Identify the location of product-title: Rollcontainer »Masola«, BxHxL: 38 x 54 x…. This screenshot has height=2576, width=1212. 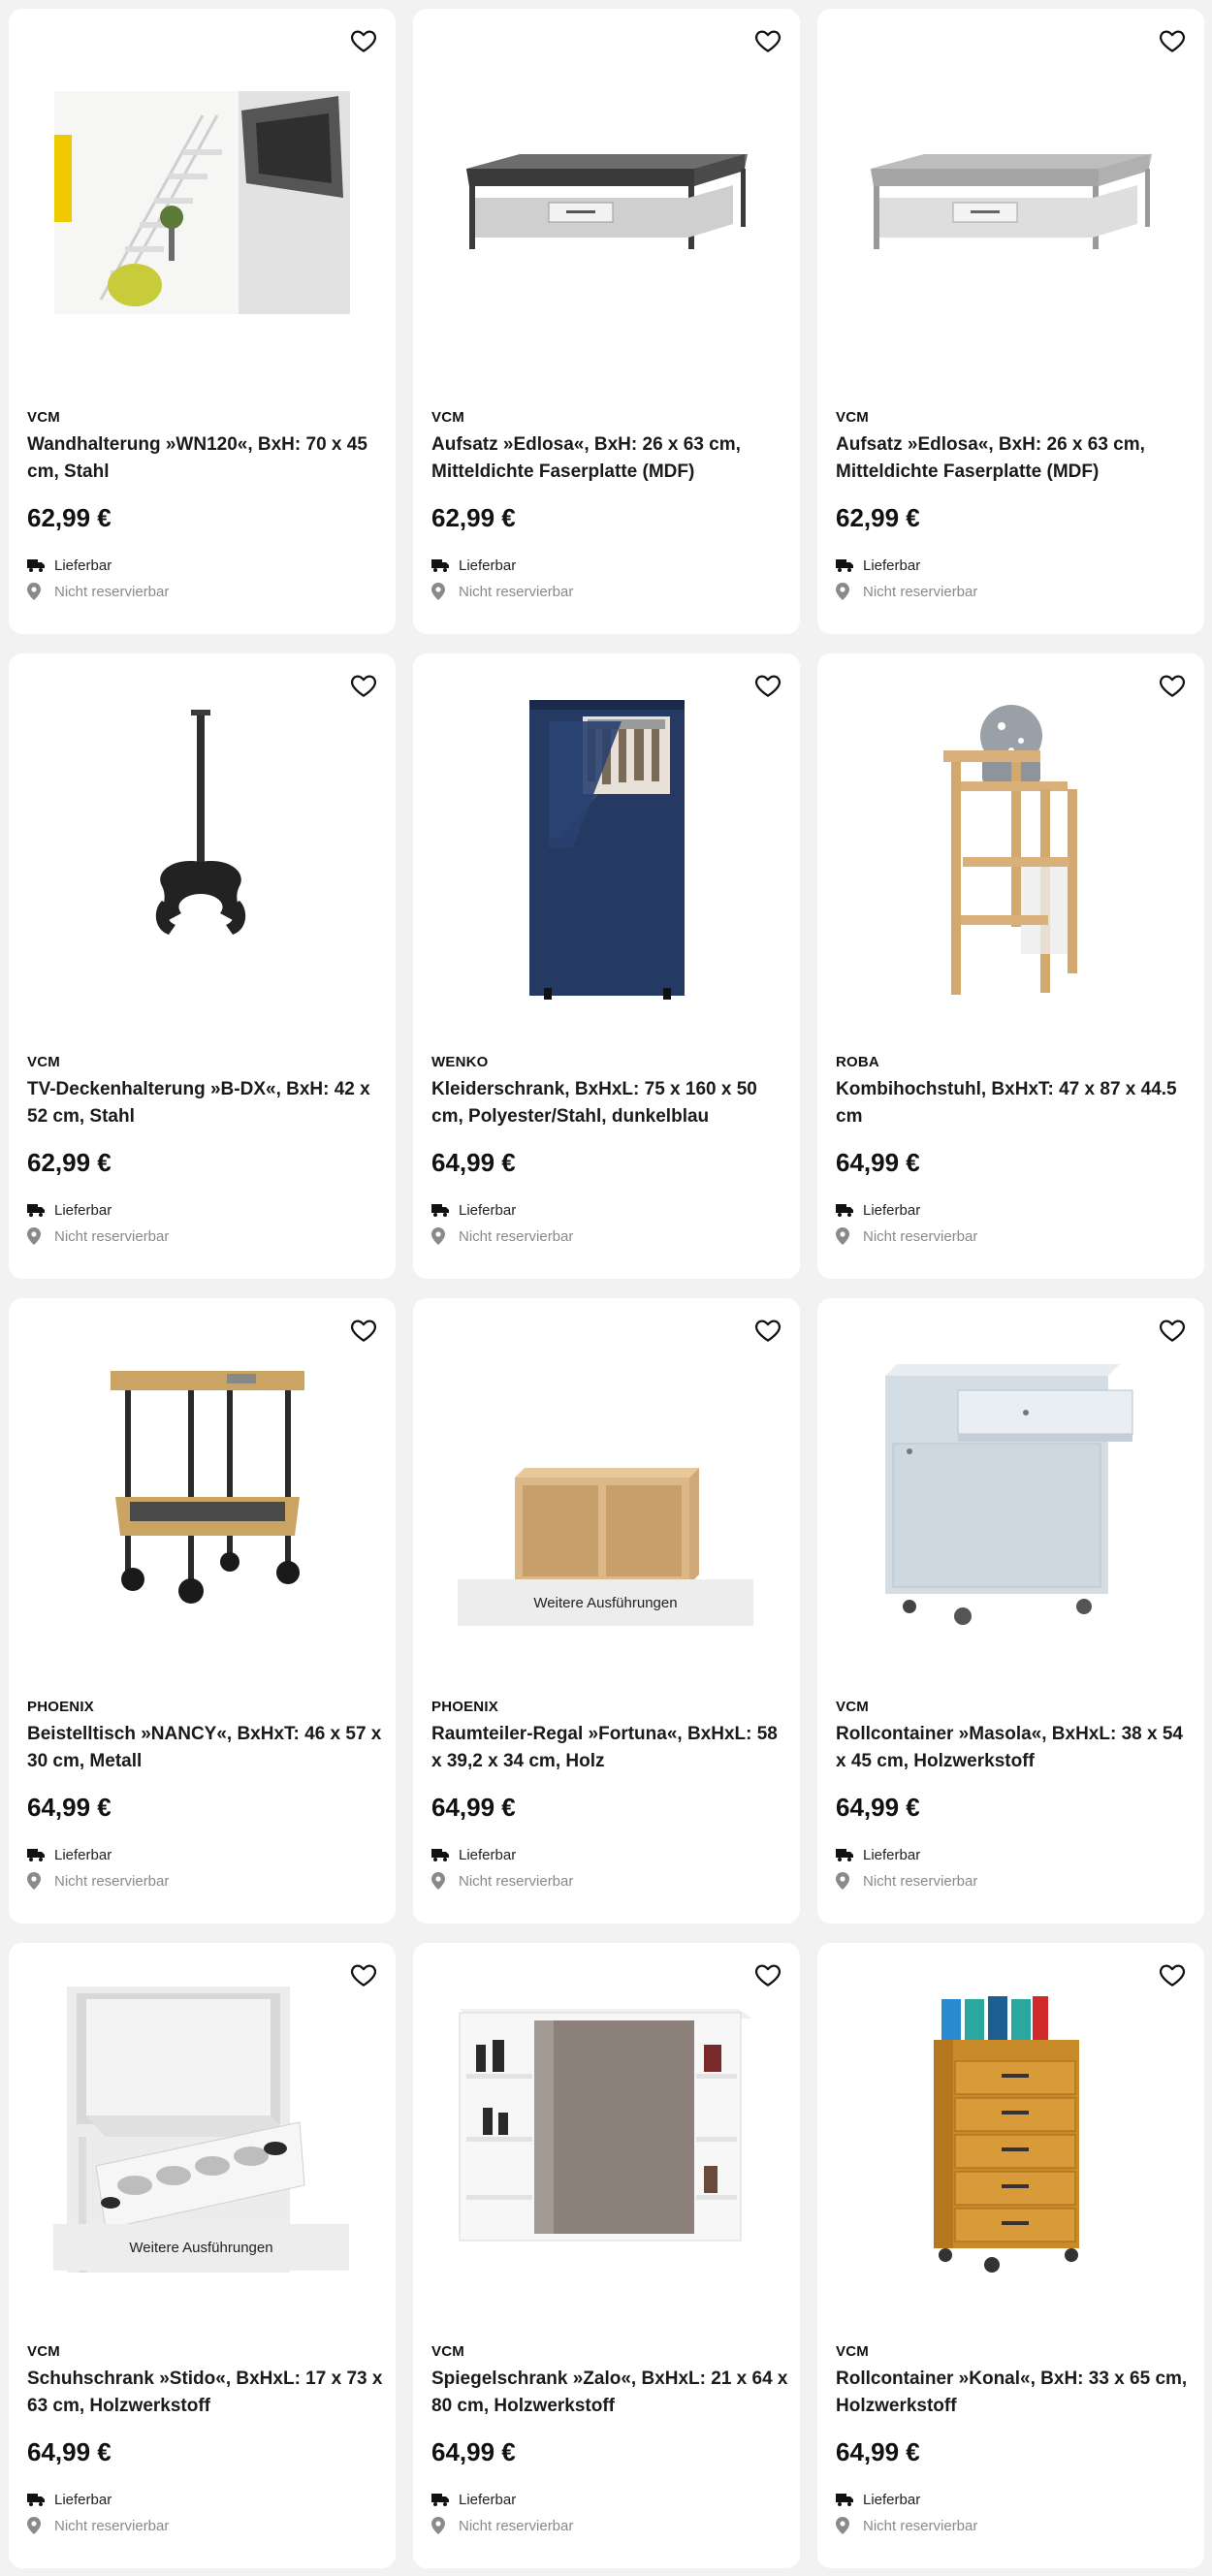
(1015, 1748).